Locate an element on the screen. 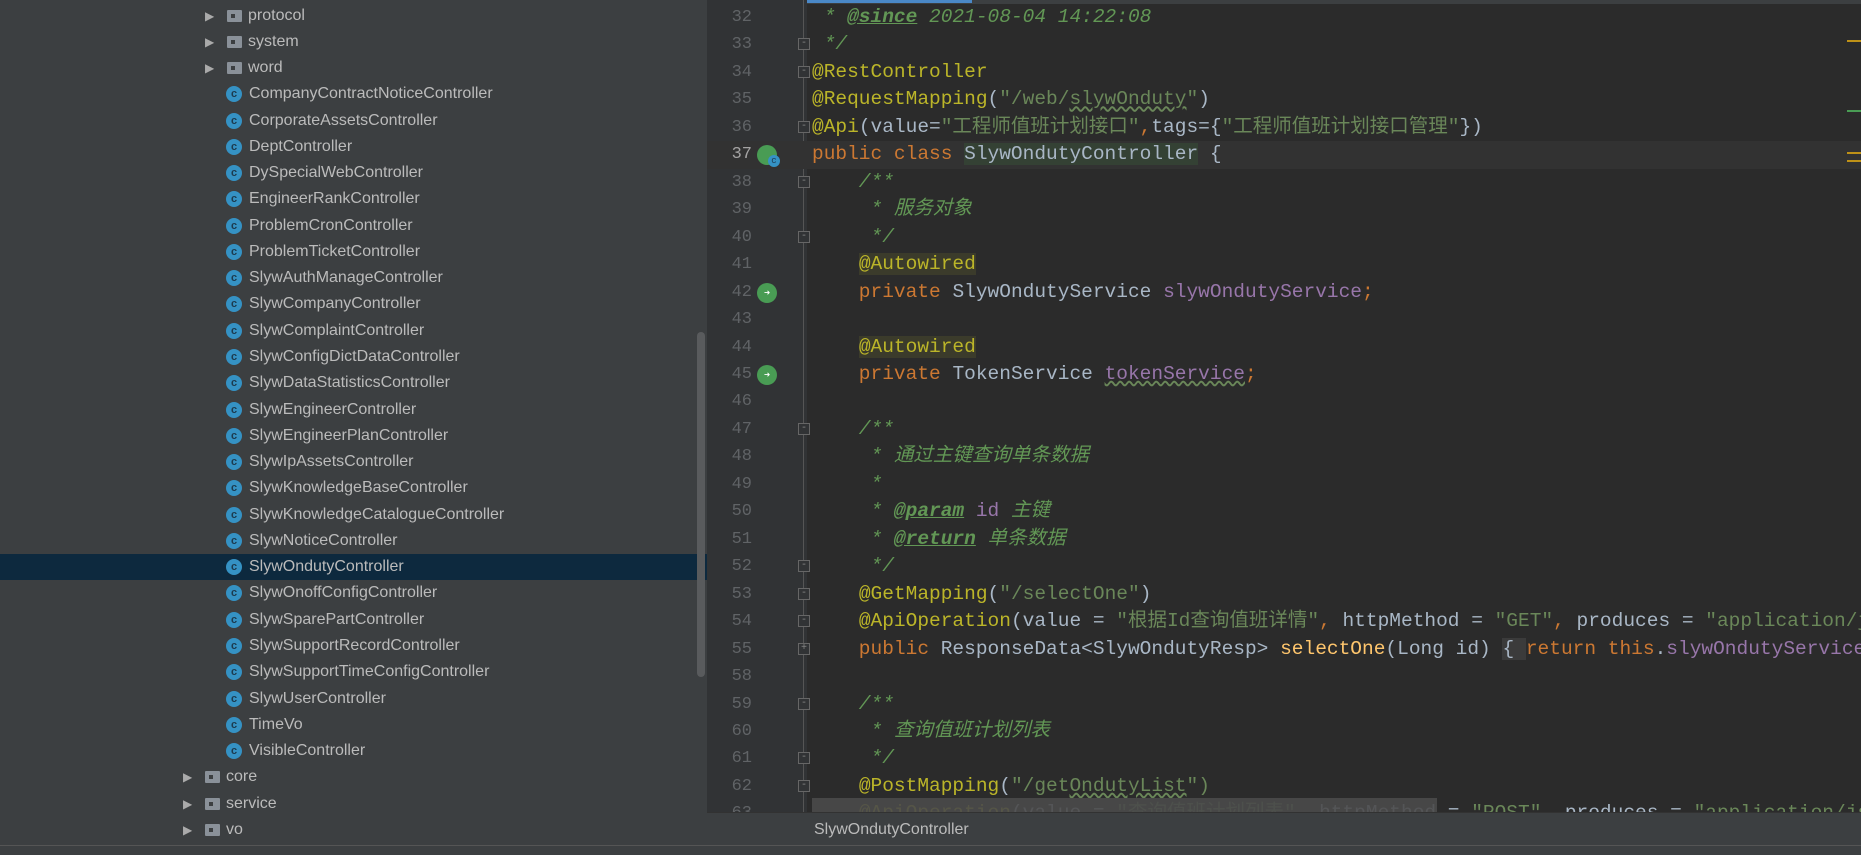 This screenshot has height=855, width=1861. tree-item: c ProblemTicketController is located at coordinates (353, 252).